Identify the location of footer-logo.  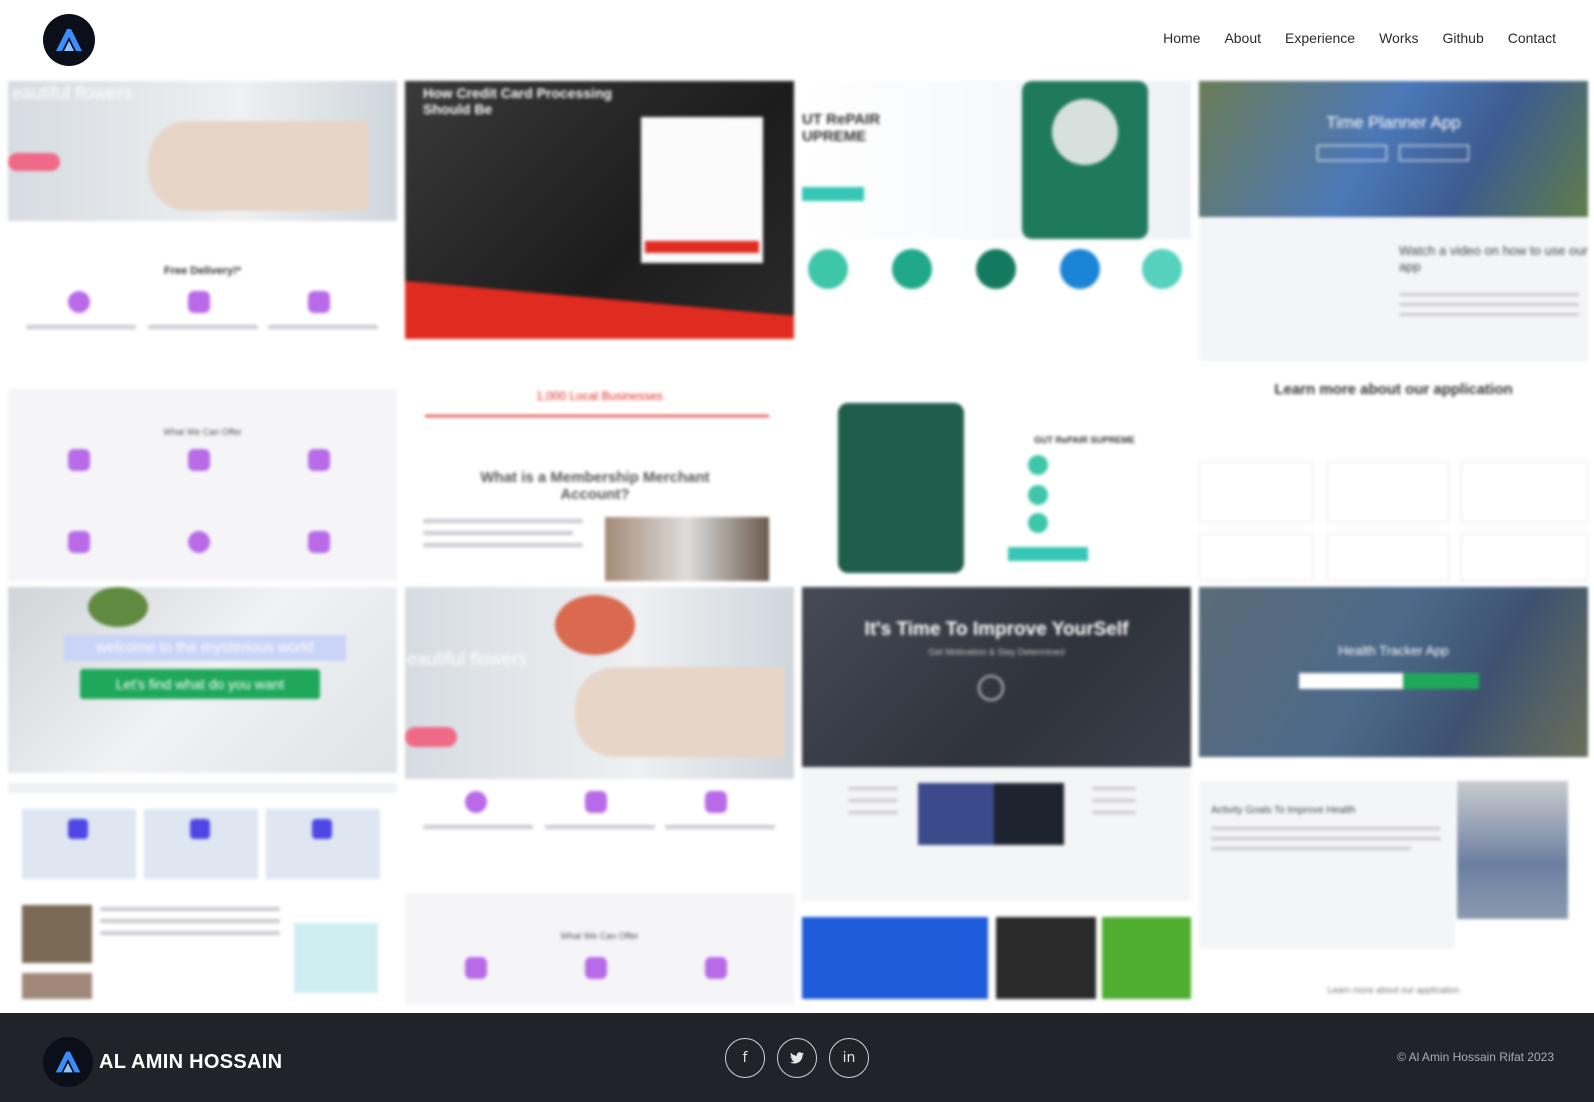
(68, 1062).